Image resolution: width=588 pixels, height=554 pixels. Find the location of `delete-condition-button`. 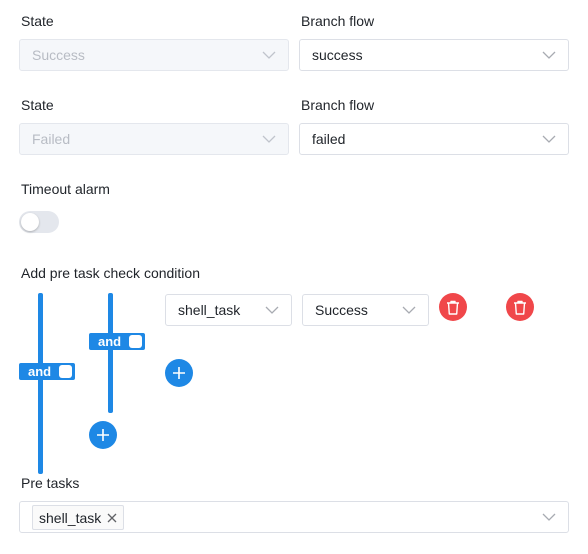

delete-condition-button is located at coordinates (453, 307).